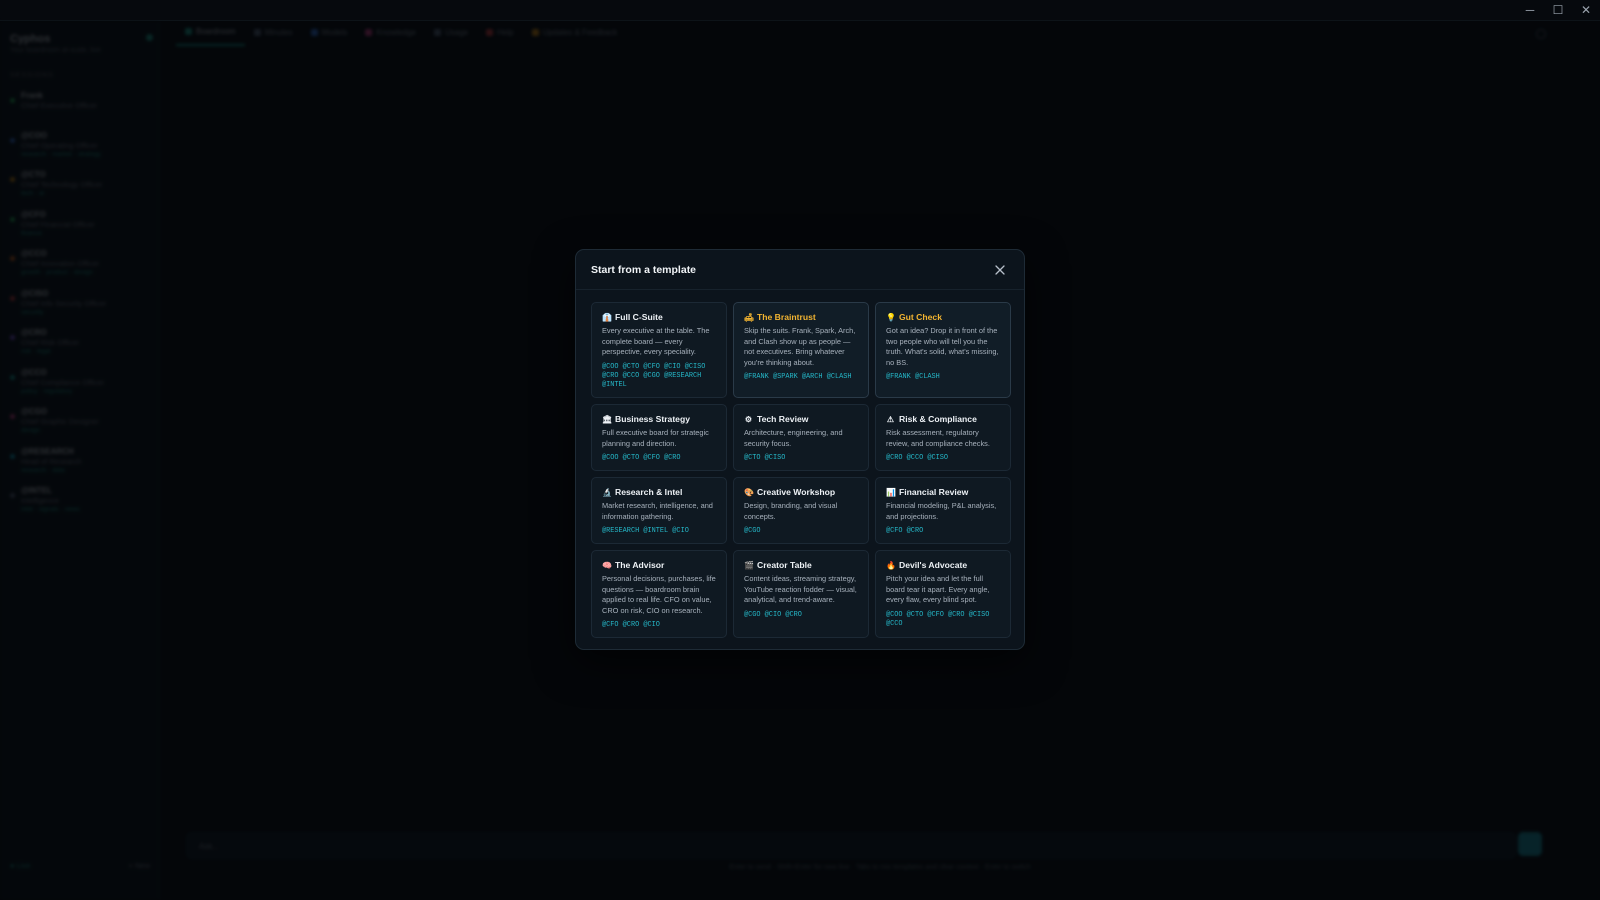  What do you see at coordinates (1530, 10) in the screenshot?
I see `minimize-icon: ─` at bounding box center [1530, 10].